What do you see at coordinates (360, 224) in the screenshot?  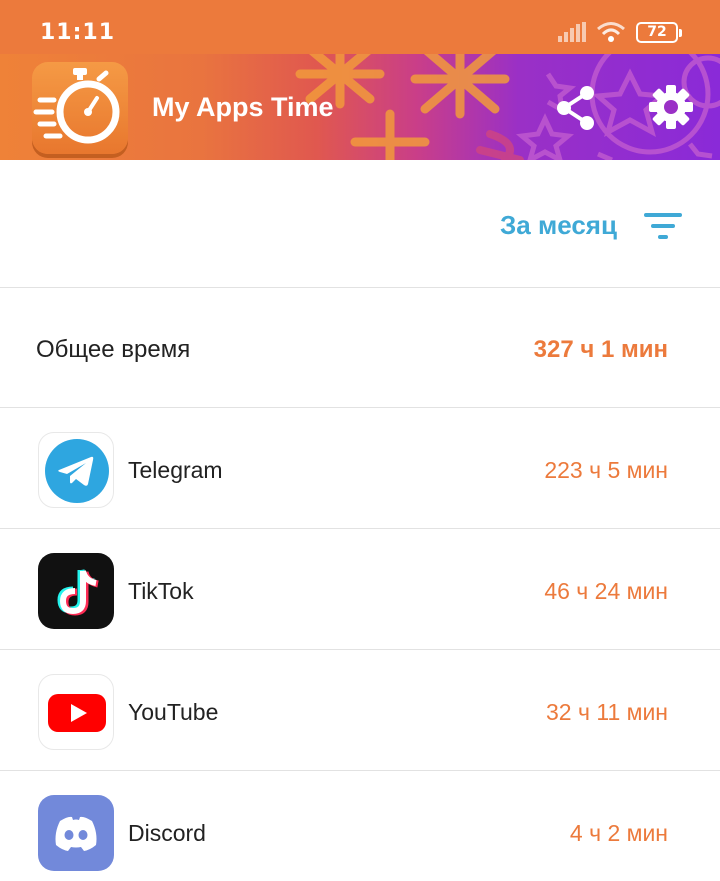 I see `period-filter-row: За месяц` at bounding box center [360, 224].